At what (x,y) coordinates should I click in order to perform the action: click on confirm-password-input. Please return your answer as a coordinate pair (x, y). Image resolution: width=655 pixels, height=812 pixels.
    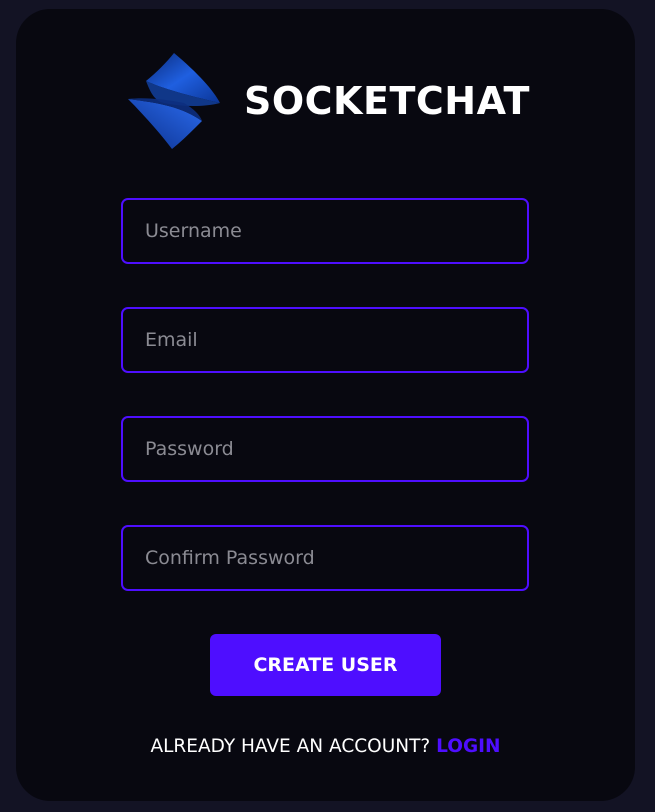
    Looking at the image, I should click on (325, 558).